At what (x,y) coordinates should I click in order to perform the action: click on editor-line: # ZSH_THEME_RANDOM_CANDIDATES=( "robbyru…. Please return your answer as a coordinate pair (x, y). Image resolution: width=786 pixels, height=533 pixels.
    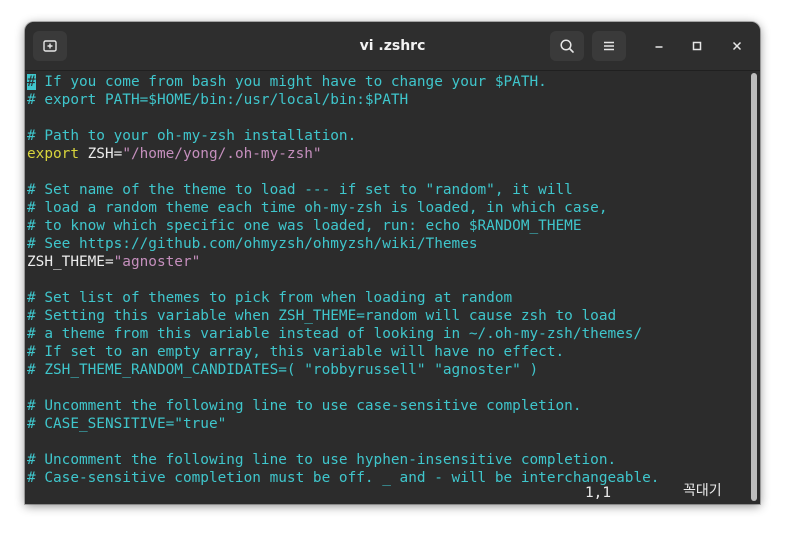
    Looking at the image, I should click on (386, 370).